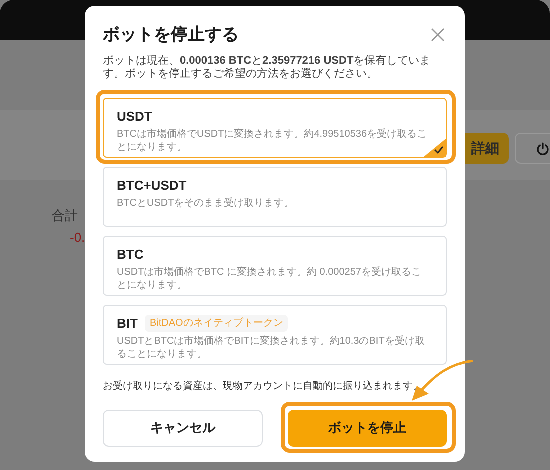 This screenshot has width=550, height=470. I want to click on note-text: お受け取りになる資産は、現物アカウントに自動的に振り込まれます。, so click(263, 387).